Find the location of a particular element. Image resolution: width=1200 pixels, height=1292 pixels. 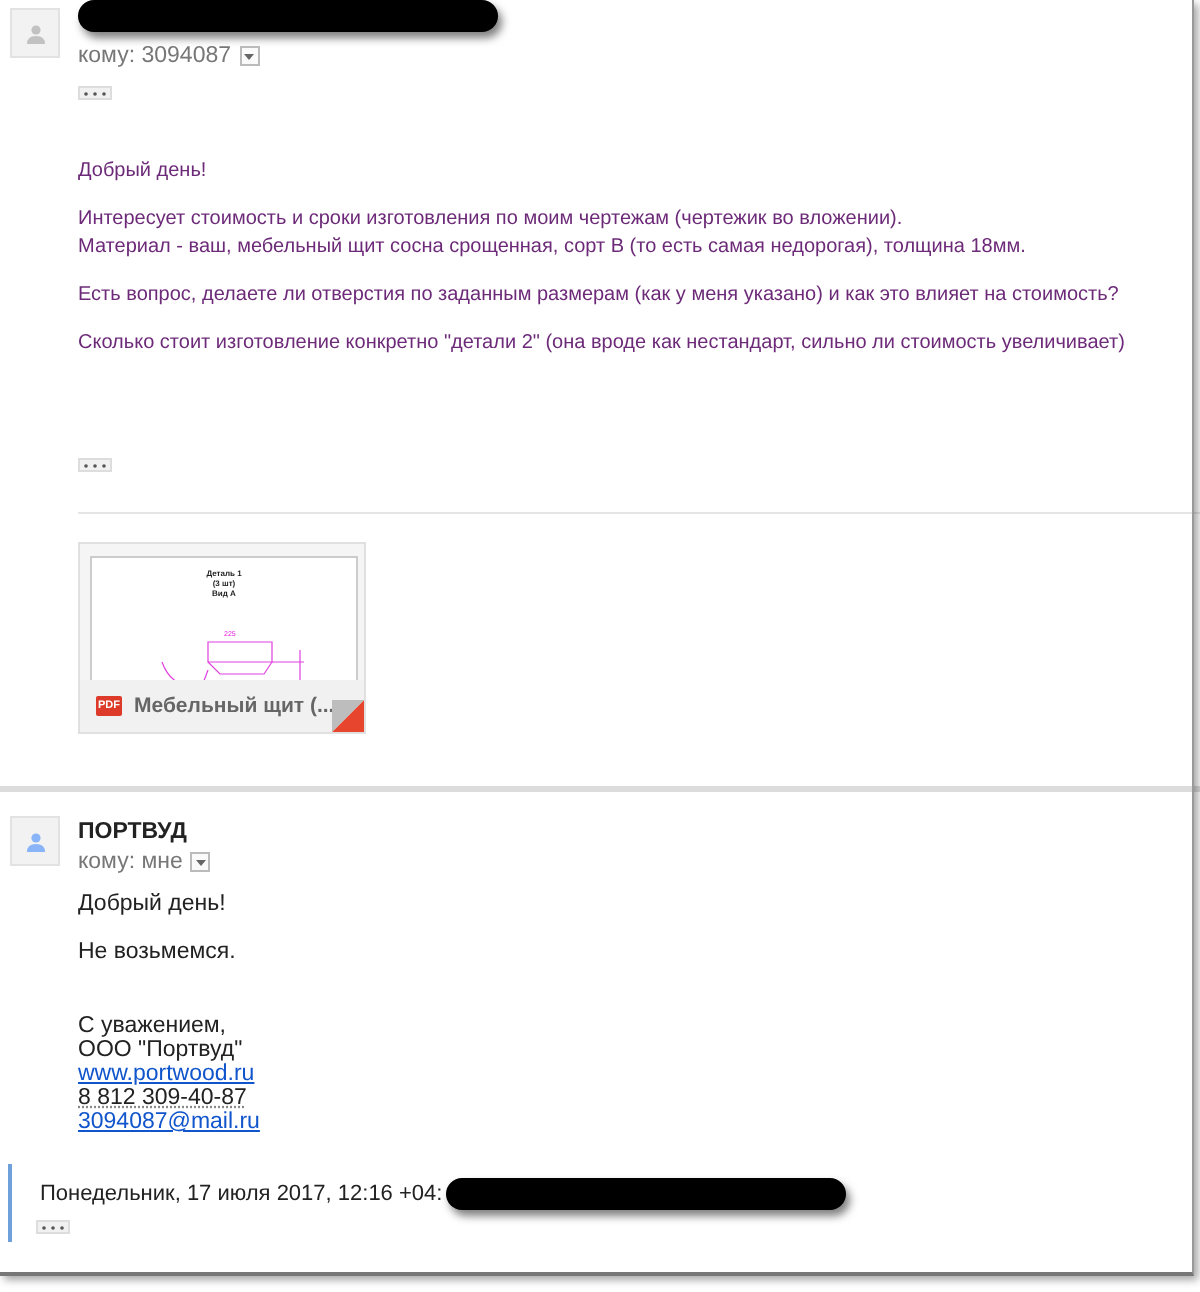

message-text: Материал - ваш, мебельный щит сосна срощенная, сорт В (то есть самая недорогая), толщина 18мм. is located at coordinates (553, 248).